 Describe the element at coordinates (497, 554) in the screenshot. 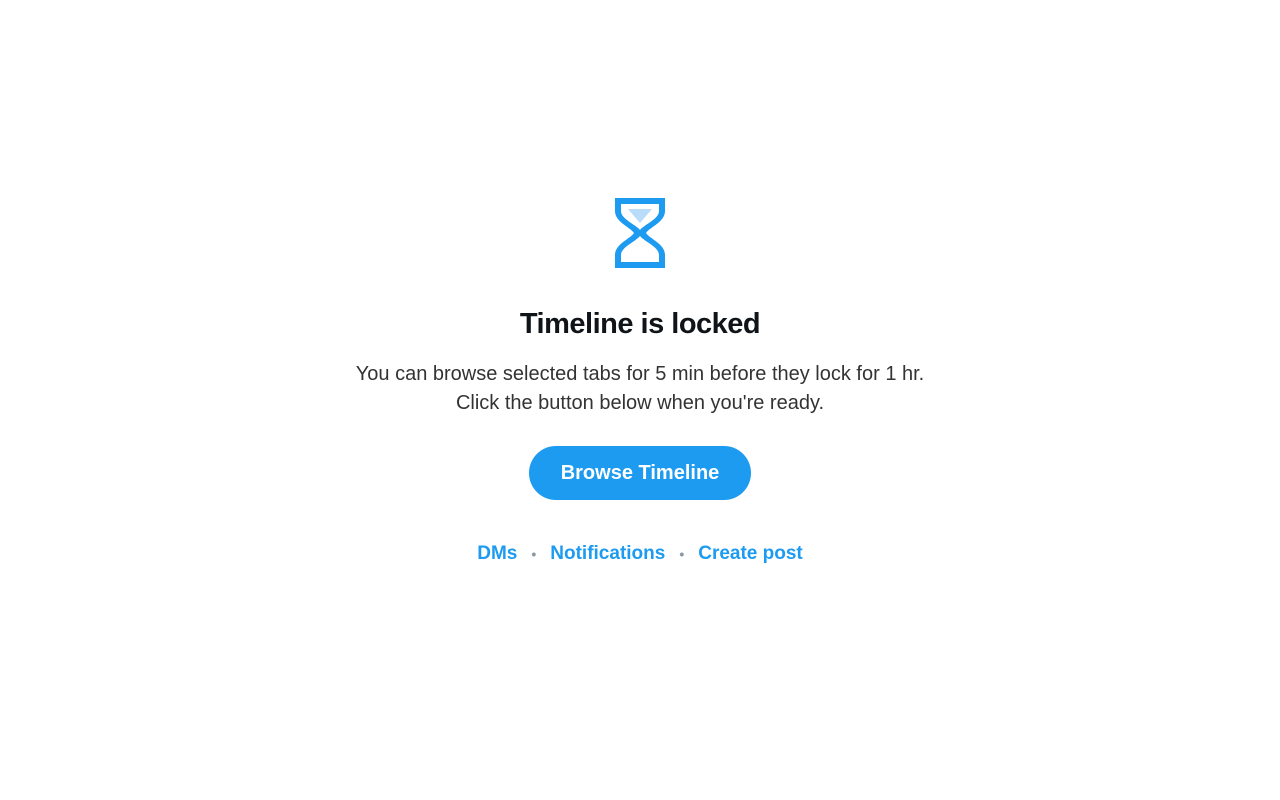

I see `dms-link: DMs` at that location.